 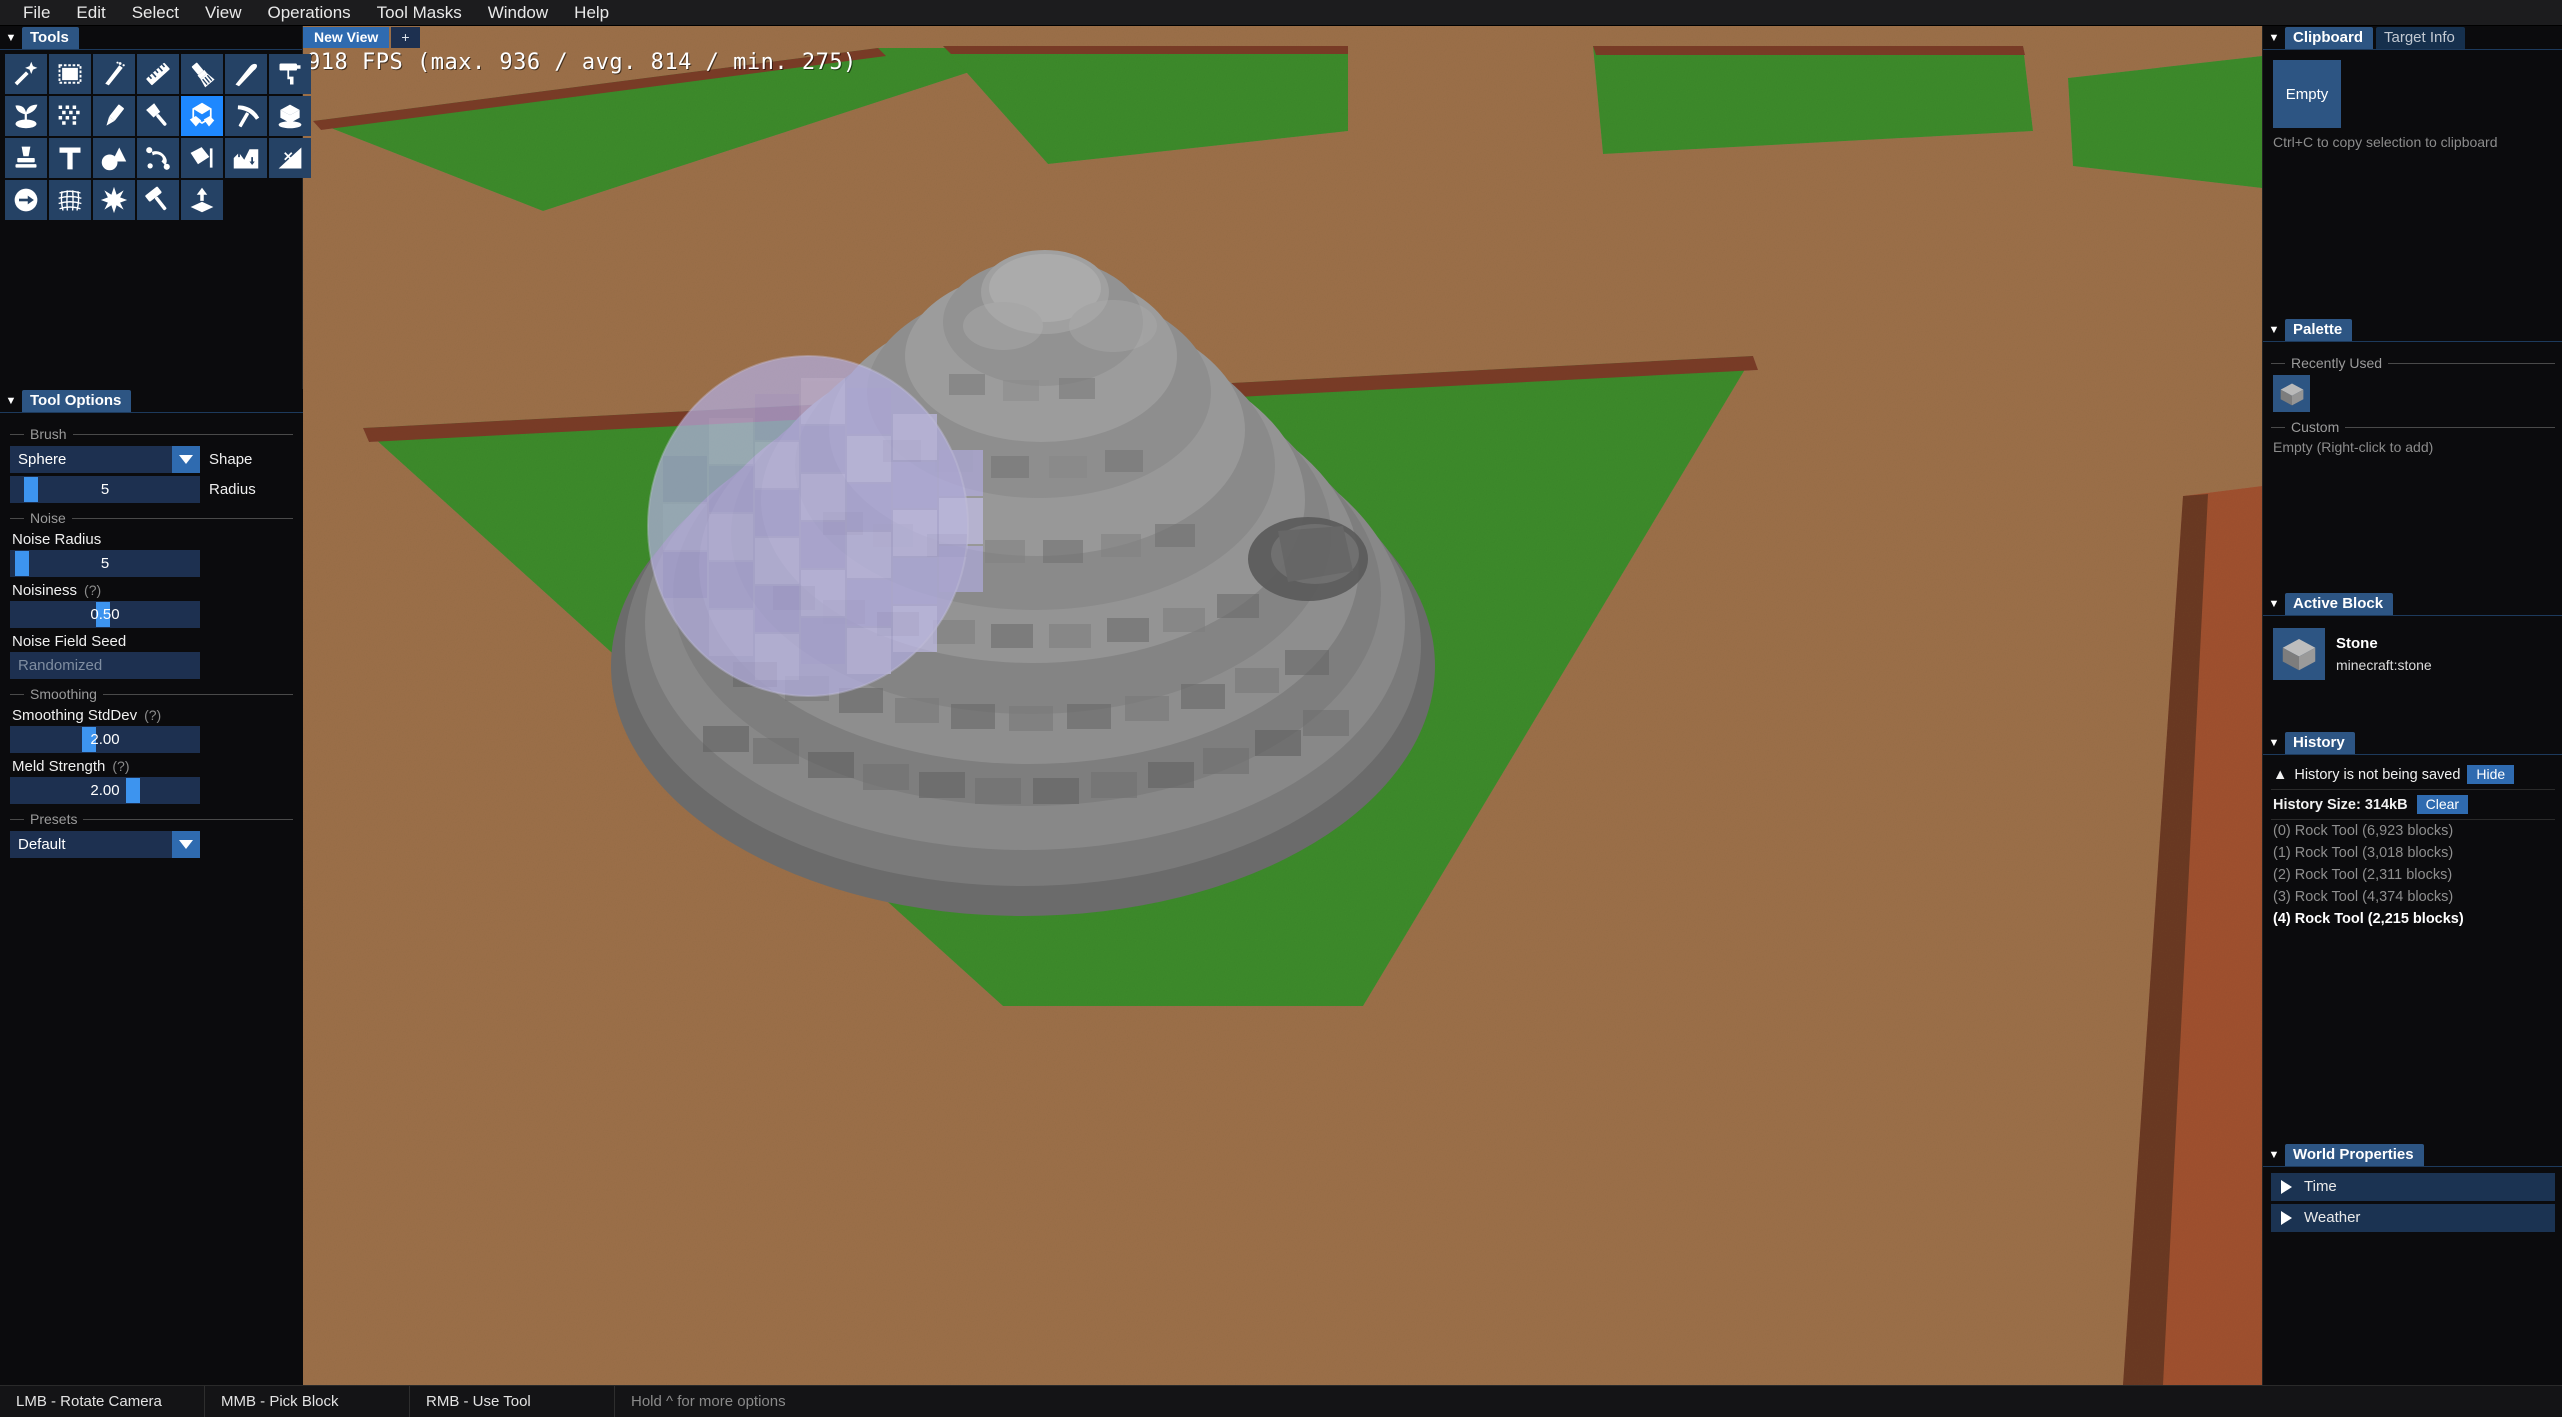 I want to click on stamp-icon, so click(x=26, y=157).